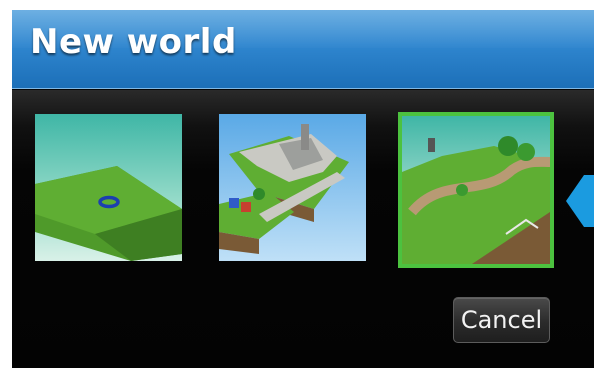 This screenshot has width=594, height=368. I want to click on island-town-world-thumbnail, so click(292, 187).